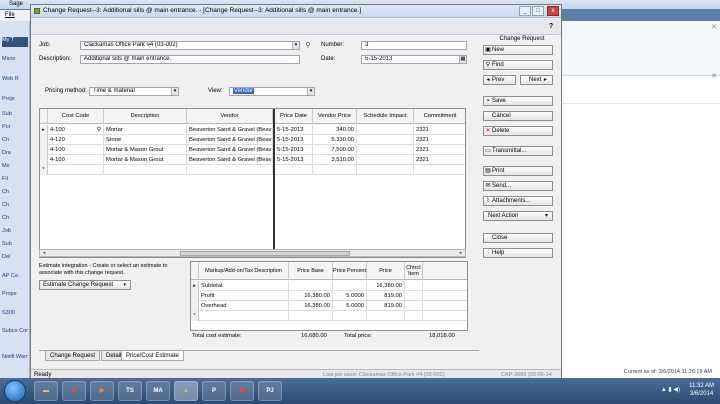  What do you see at coordinates (145, 170) in the screenshot?
I see `cell-description` at bounding box center [145, 170].